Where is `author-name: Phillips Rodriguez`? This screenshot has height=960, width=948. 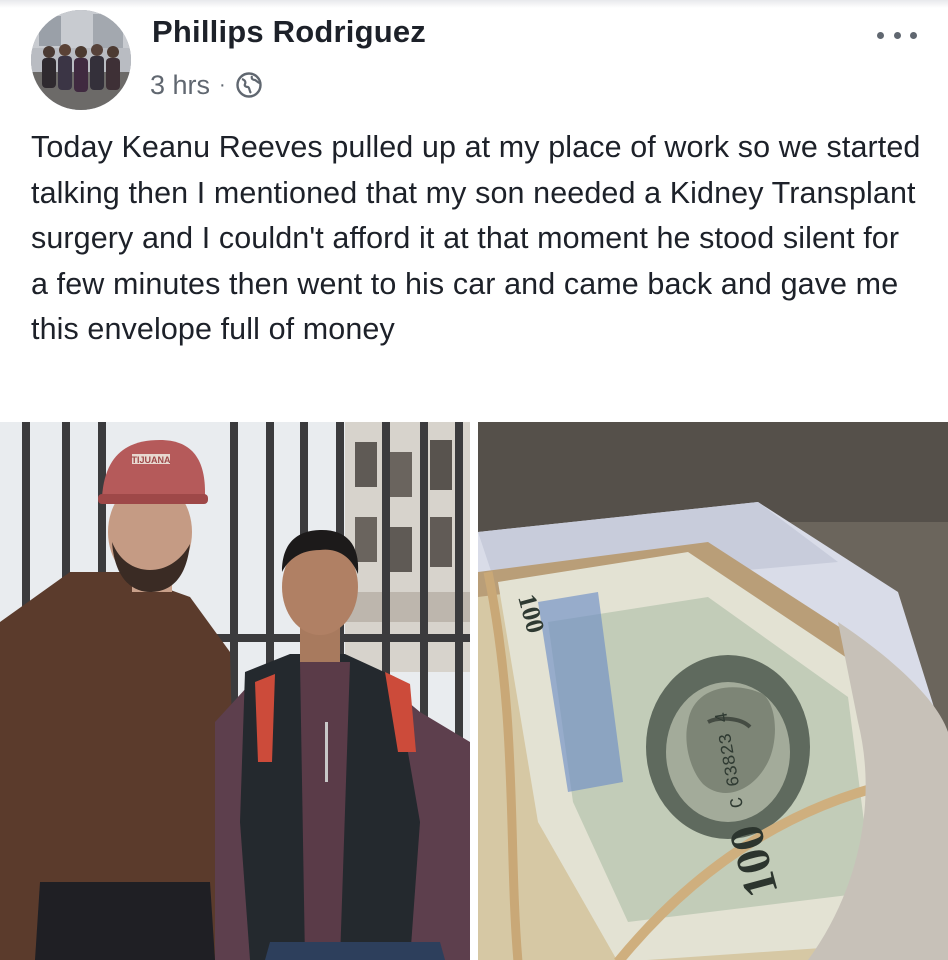 author-name: Phillips Rodriguez is located at coordinates (289, 32).